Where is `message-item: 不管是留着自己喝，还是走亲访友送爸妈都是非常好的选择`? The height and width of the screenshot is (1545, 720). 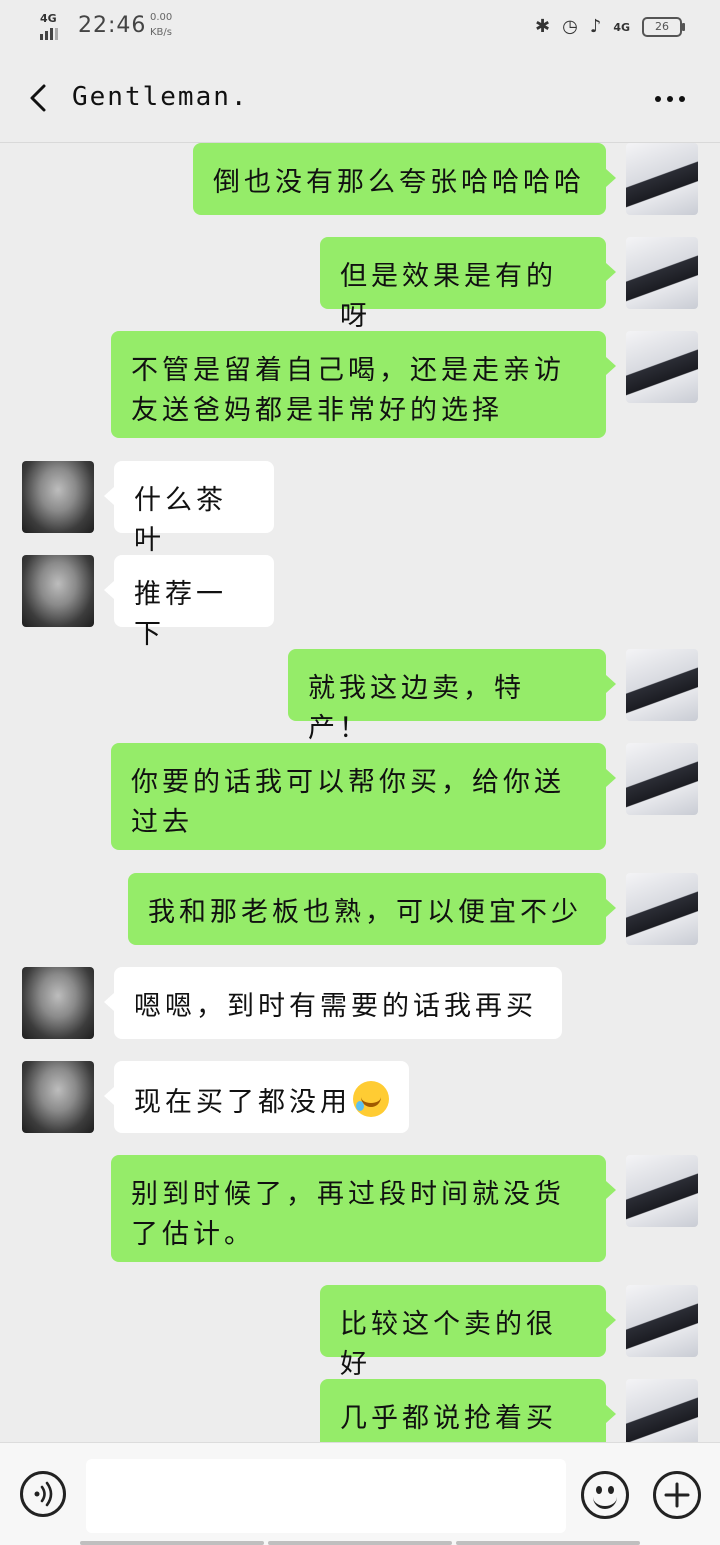 message-item: 不管是留着自己喝，还是走亲访友送爸妈都是非常好的选择 is located at coordinates (360, 386).